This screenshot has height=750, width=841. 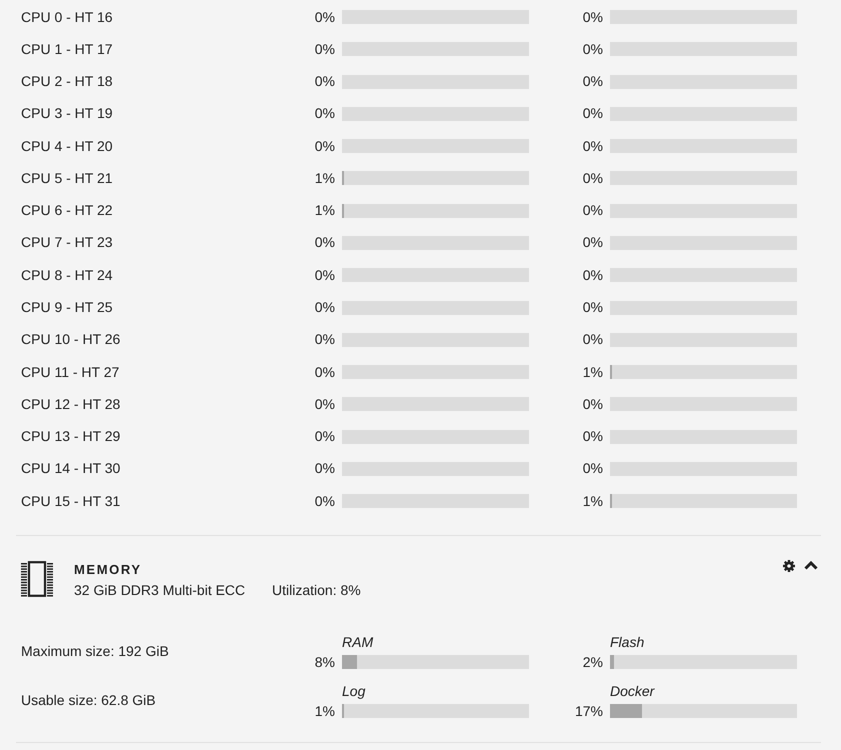 I want to click on meter-label: Docker, so click(x=633, y=691).